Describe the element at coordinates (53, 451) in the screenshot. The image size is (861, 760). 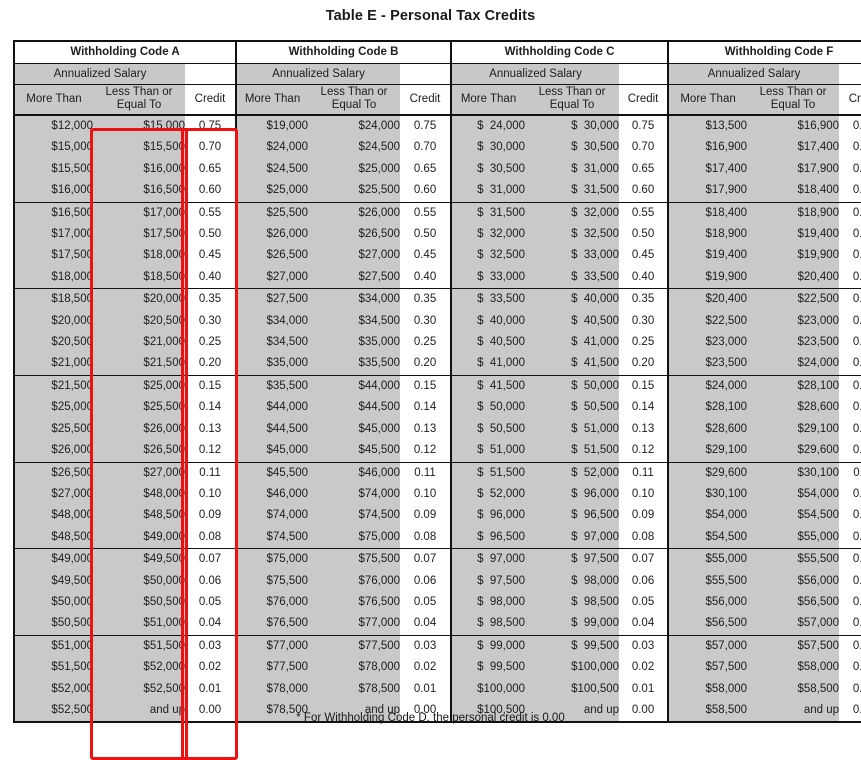
I see `more-than-cell: $26,000` at that location.